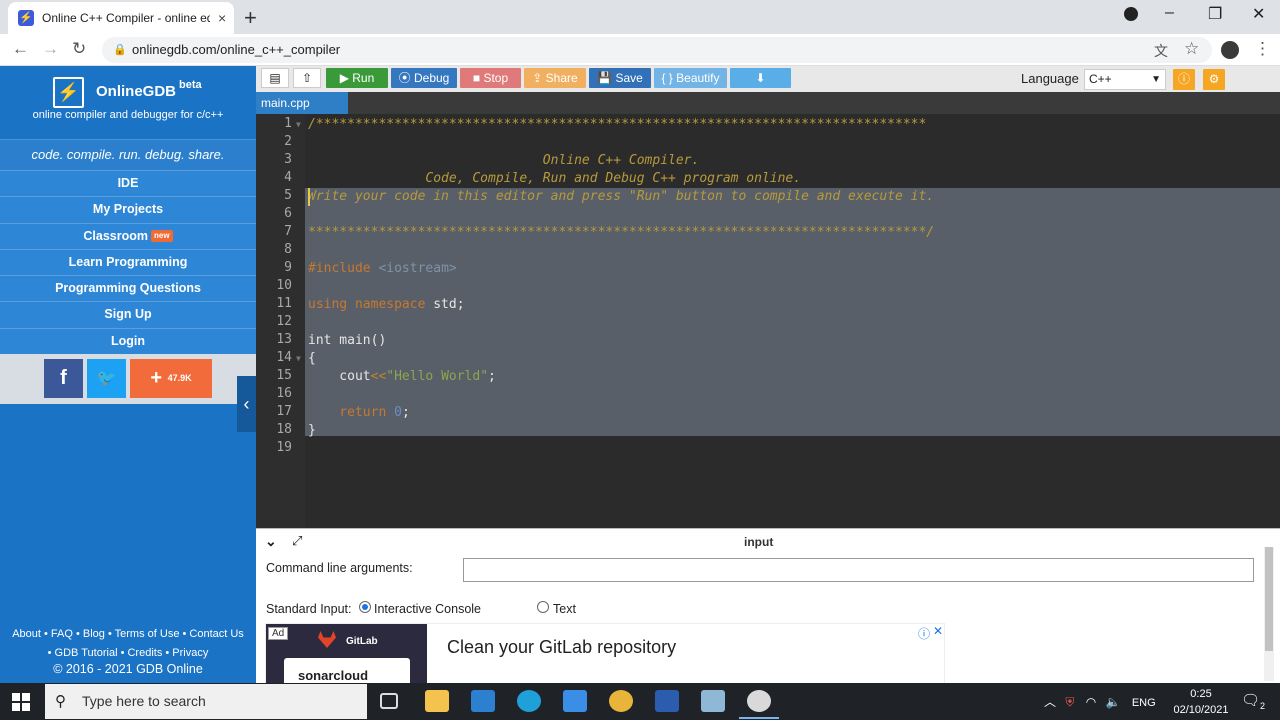  I want to click on footer-links-line2: • GDB Tutorial • Credits • Privacy, so click(128, 653).